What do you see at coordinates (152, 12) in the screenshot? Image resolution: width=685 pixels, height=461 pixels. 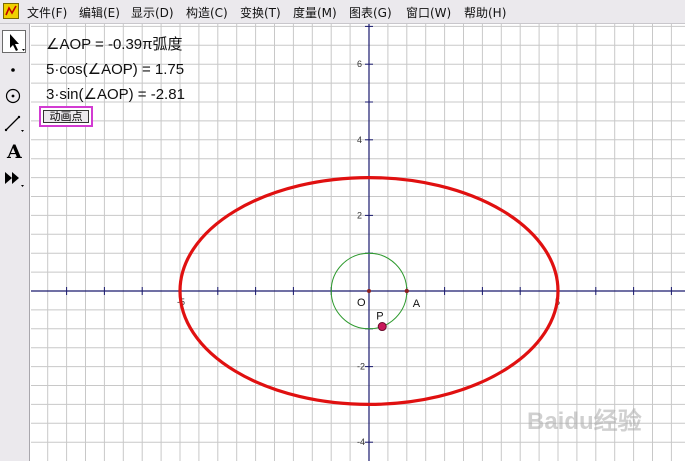 I see `menu-display: 显示(D)` at bounding box center [152, 12].